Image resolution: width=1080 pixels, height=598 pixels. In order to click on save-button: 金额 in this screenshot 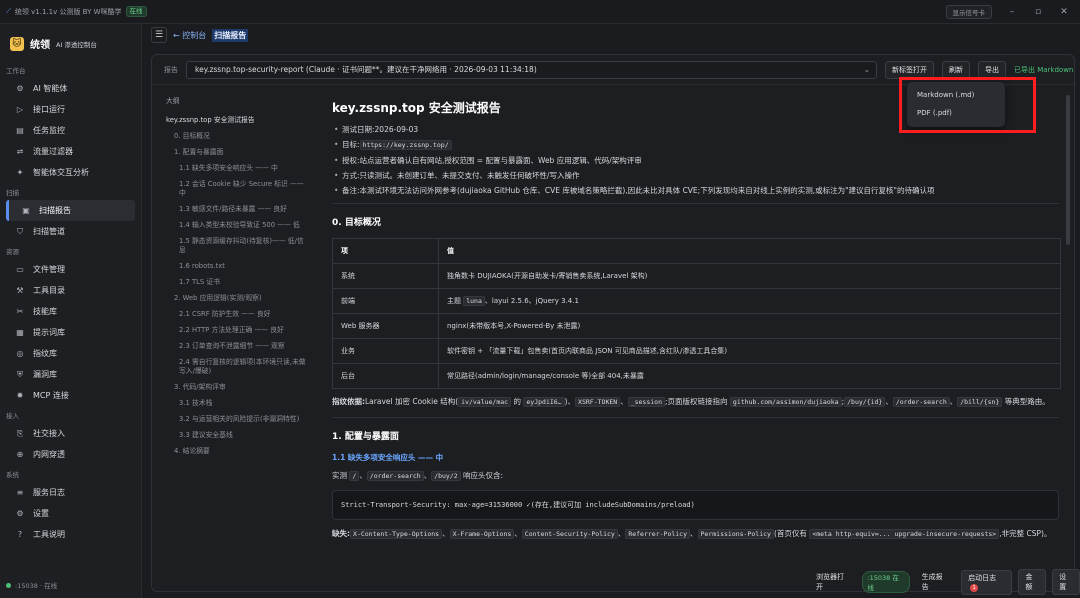, I will do `click(1032, 582)`.